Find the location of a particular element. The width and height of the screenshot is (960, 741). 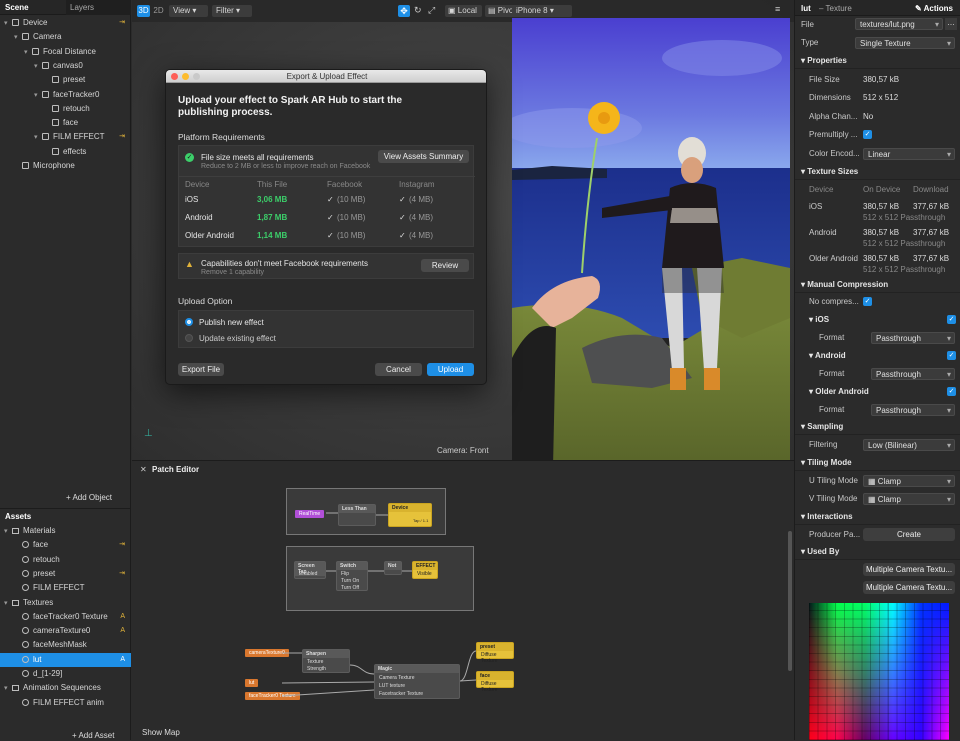

assets-tree-item: FILM EFFECT anim is located at coordinates (65, 703).